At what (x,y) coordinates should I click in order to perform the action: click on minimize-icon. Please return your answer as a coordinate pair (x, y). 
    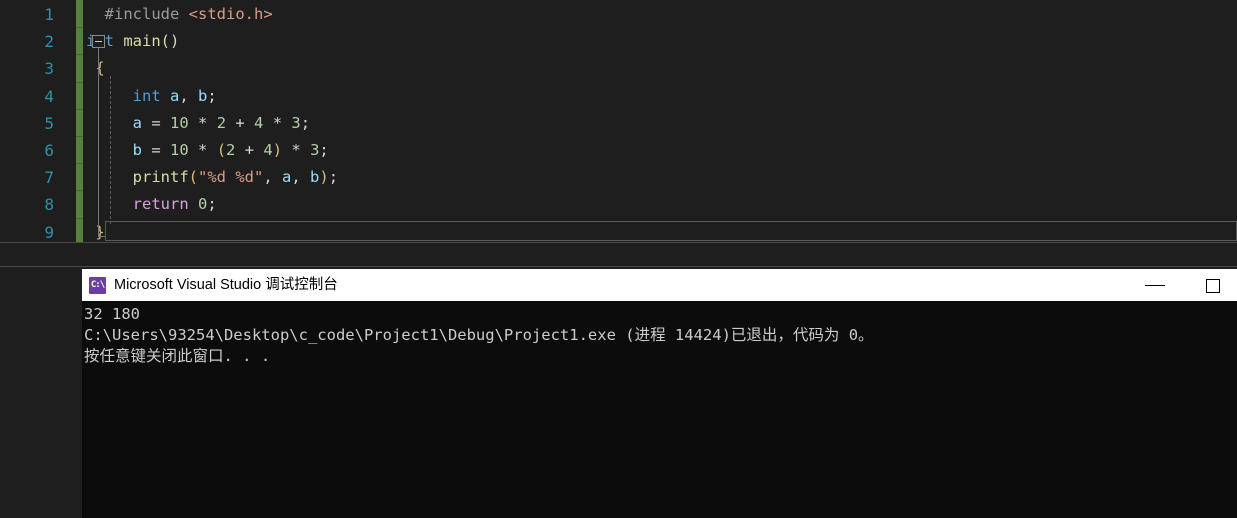
    Looking at the image, I should click on (1155, 285).